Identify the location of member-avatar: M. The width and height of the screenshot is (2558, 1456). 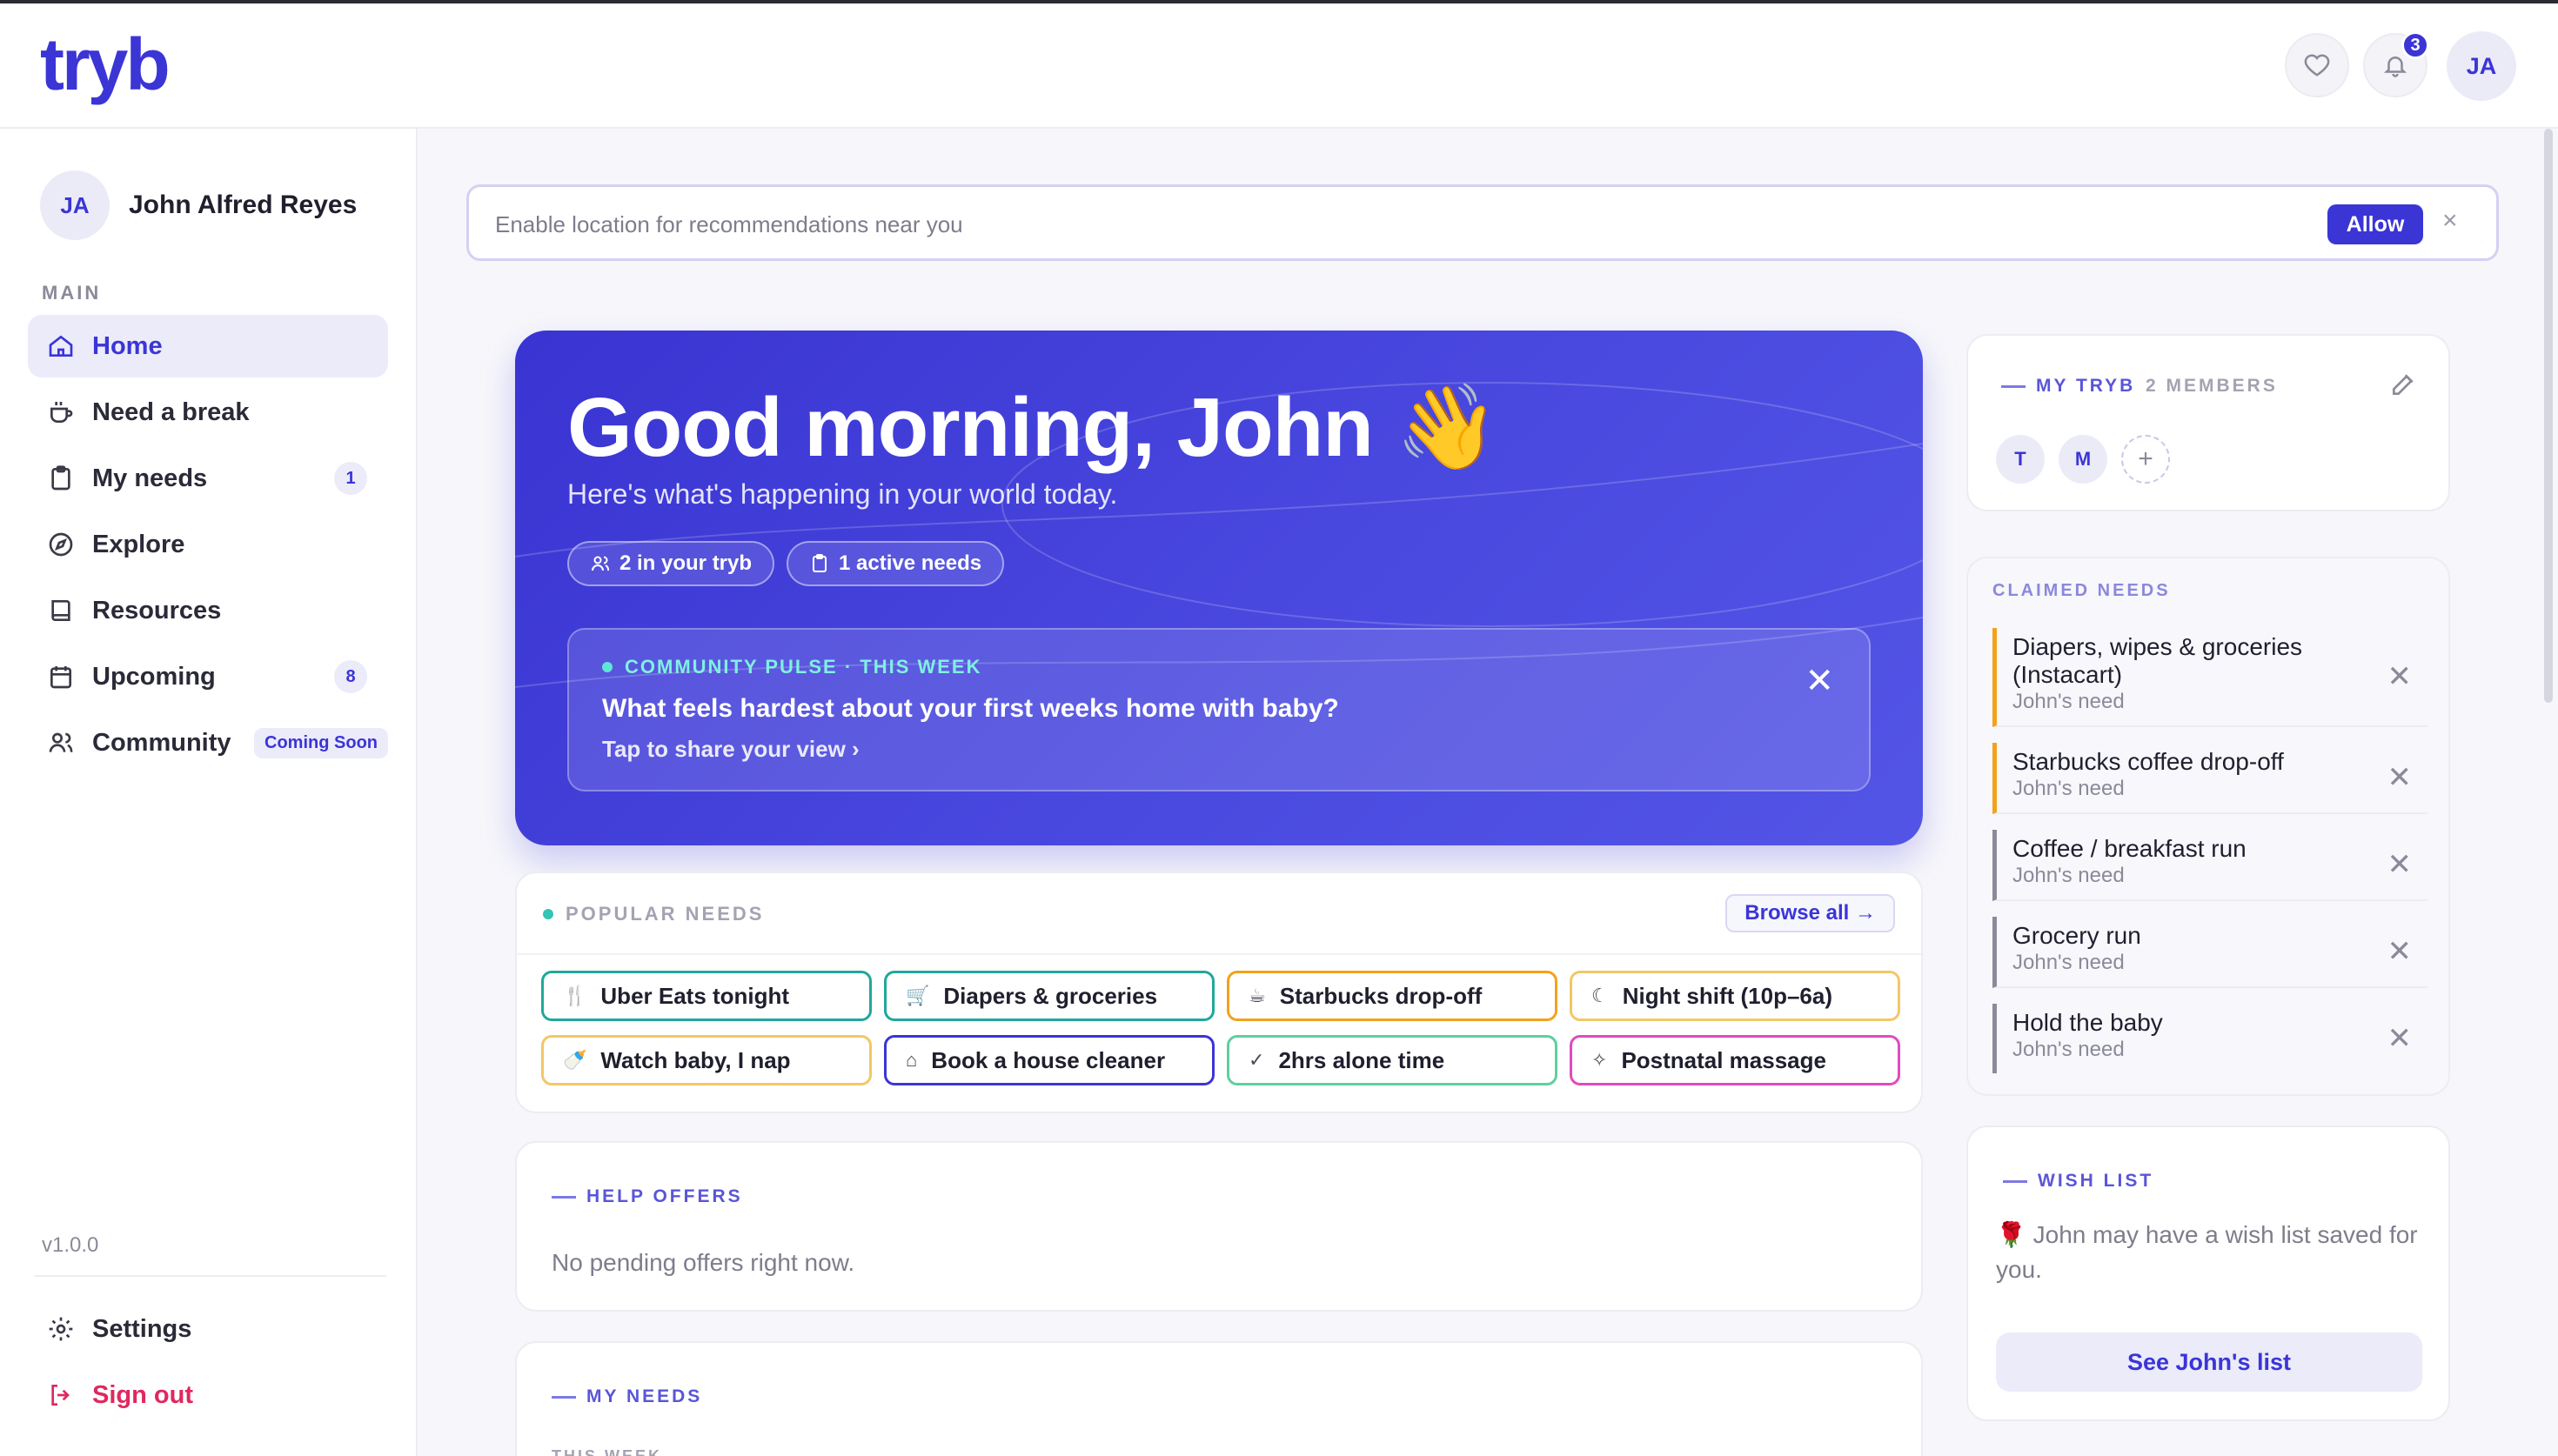
(2083, 459).